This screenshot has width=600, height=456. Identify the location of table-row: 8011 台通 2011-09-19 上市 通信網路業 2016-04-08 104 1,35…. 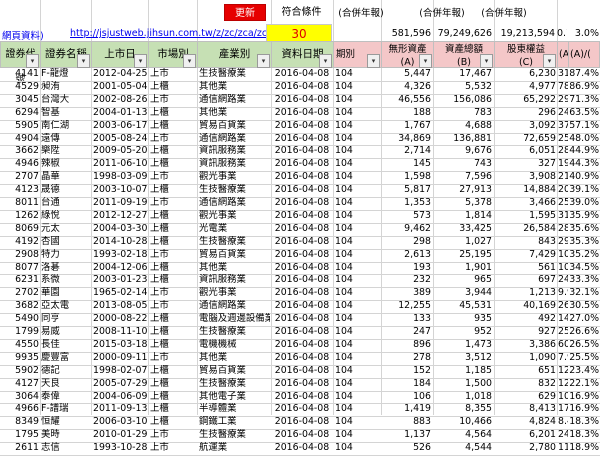
(300, 203).